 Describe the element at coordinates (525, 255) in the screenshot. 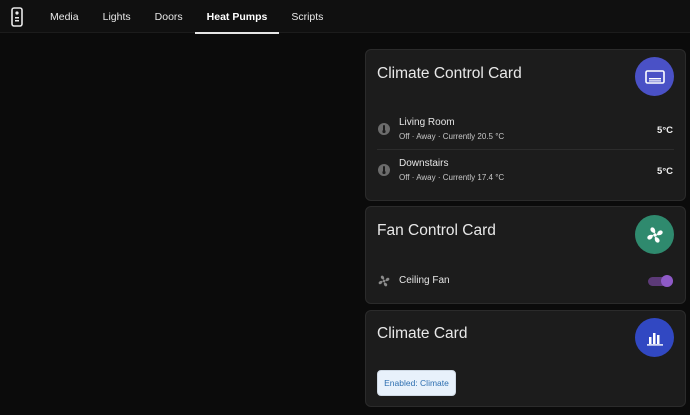

I see `fan-control-card: Fan Control Card Ceiling Fan` at that location.